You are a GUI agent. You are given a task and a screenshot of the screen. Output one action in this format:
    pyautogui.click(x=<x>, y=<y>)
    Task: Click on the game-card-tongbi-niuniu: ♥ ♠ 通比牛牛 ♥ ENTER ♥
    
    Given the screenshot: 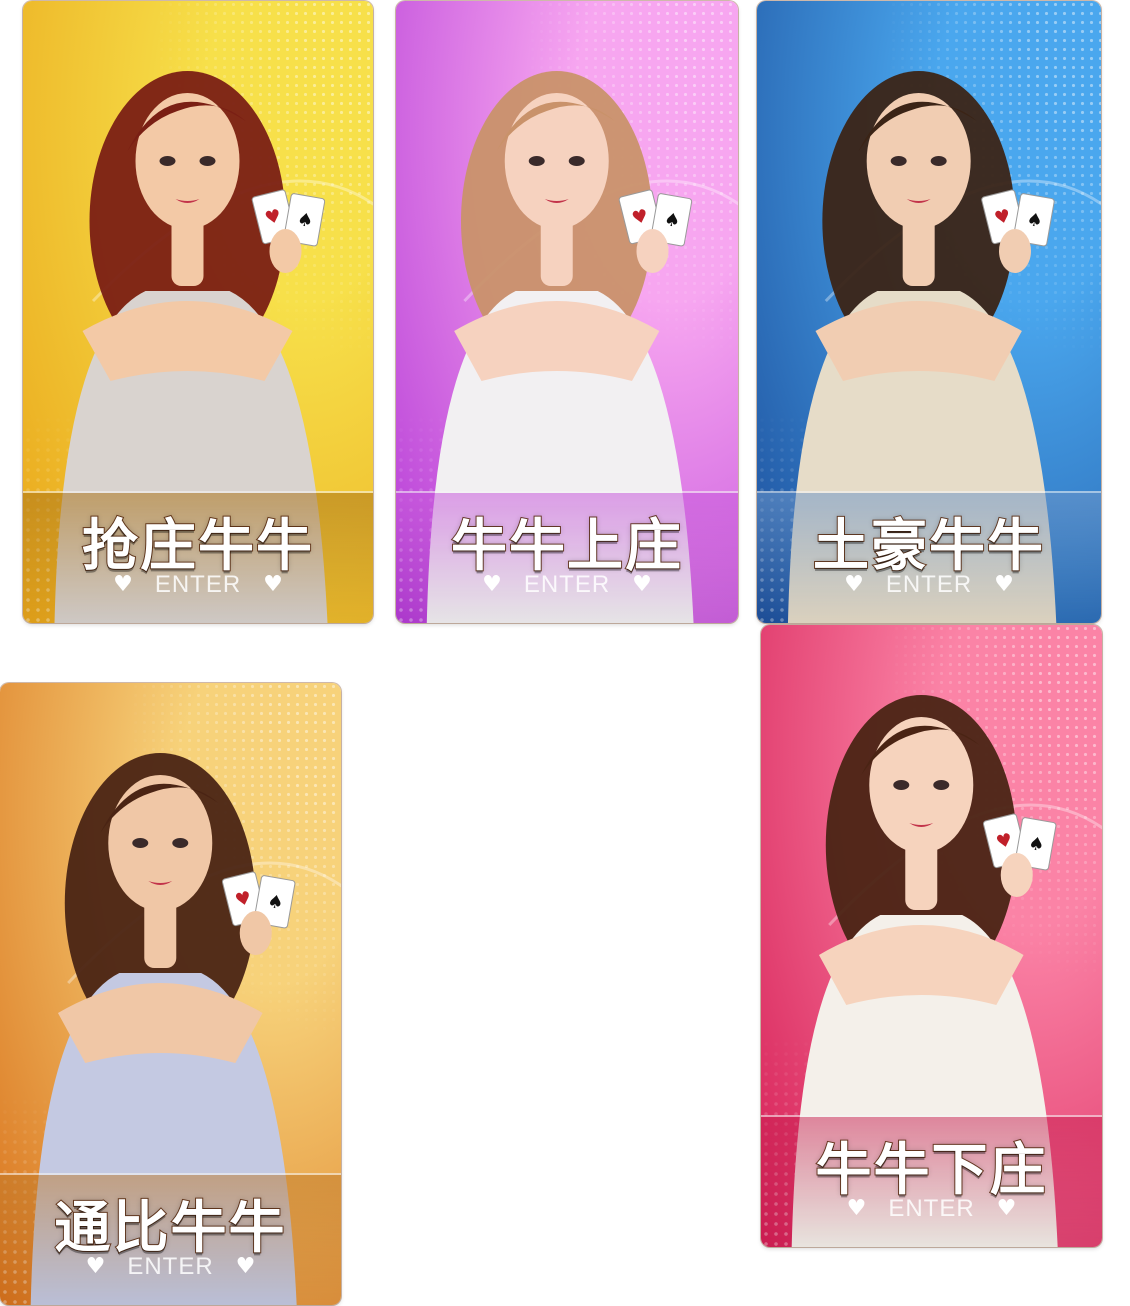 What is the action you would take?
    pyautogui.click(x=170, y=994)
    